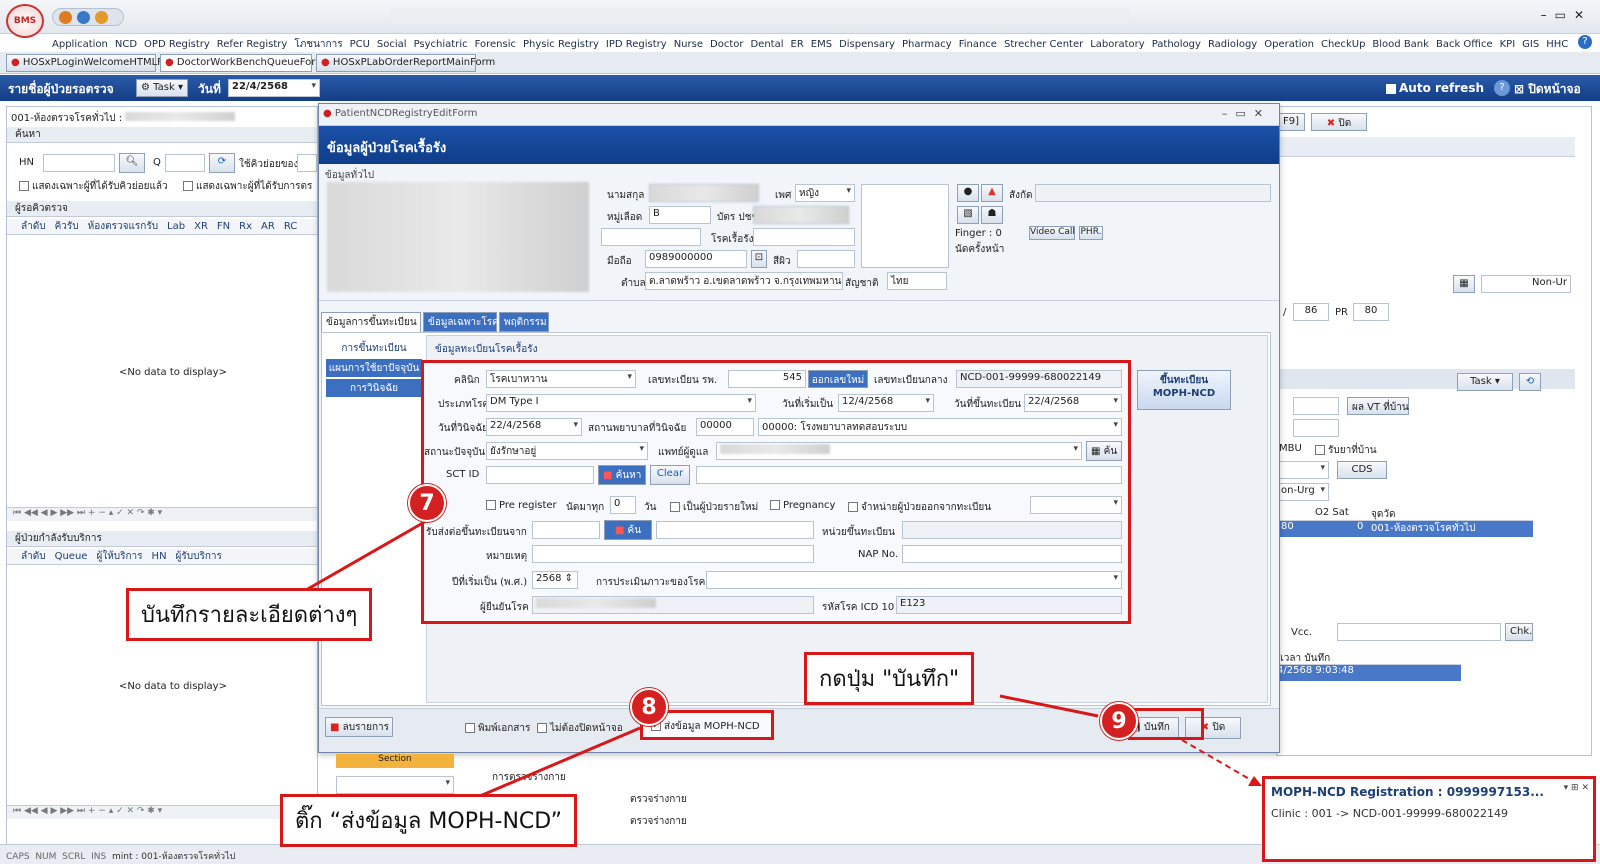  I want to click on step-8-badge: 8, so click(649, 707).